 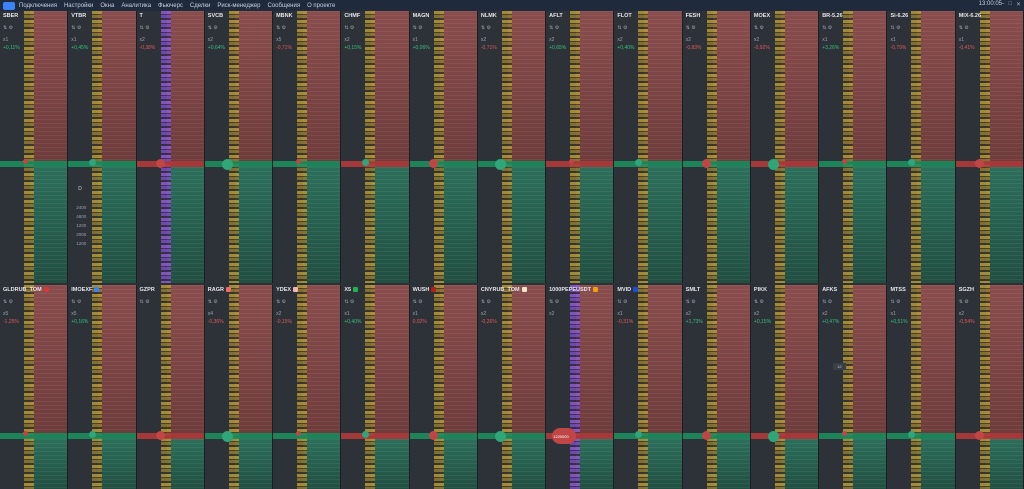 What do you see at coordinates (785, 387) in the screenshot?
I see `dom-panel: PIKK ⇅ ⚙ x2 +0,15%` at bounding box center [785, 387].